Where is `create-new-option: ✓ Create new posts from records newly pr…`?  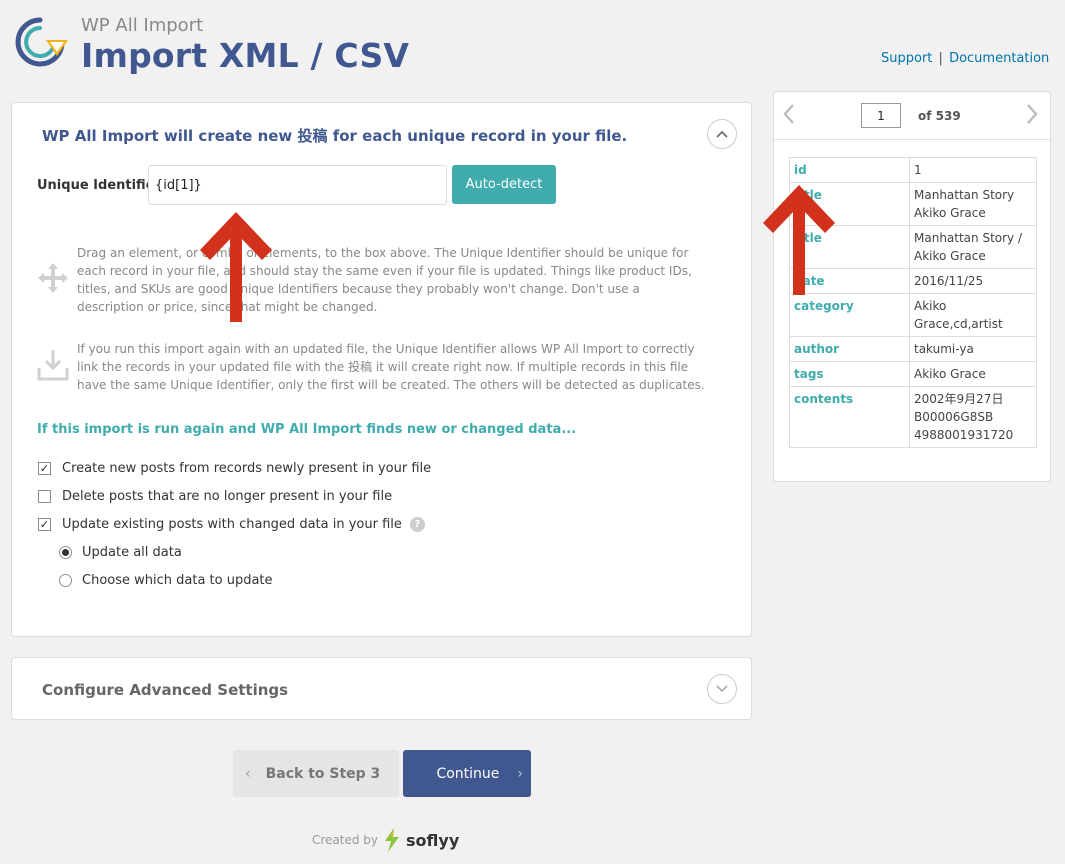 create-new-option: ✓ Create new posts from records newly pr… is located at coordinates (234, 468).